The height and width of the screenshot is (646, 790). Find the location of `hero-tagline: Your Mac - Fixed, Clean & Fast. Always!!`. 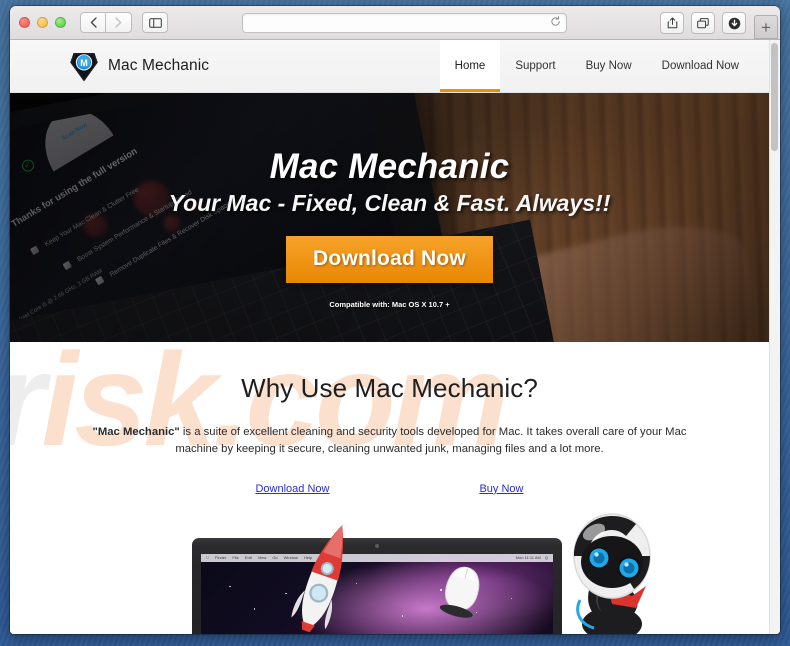

hero-tagline: Your Mac - Fixed, Clean & Fast. Always!! is located at coordinates (389, 203).